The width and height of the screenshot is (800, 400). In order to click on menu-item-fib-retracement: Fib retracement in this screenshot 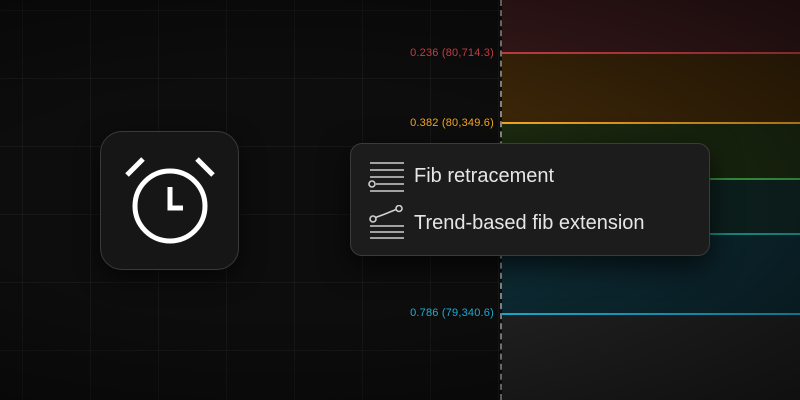, I will do `click(530, 176)`.